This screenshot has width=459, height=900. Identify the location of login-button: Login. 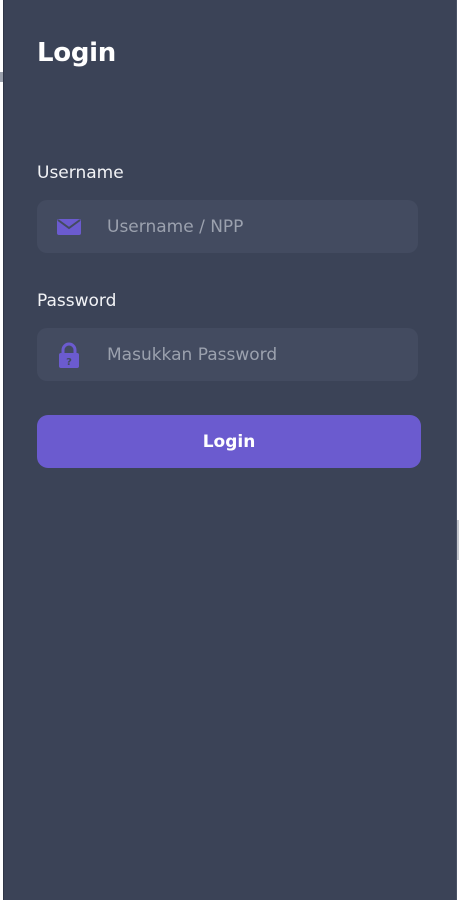
(229, 441).